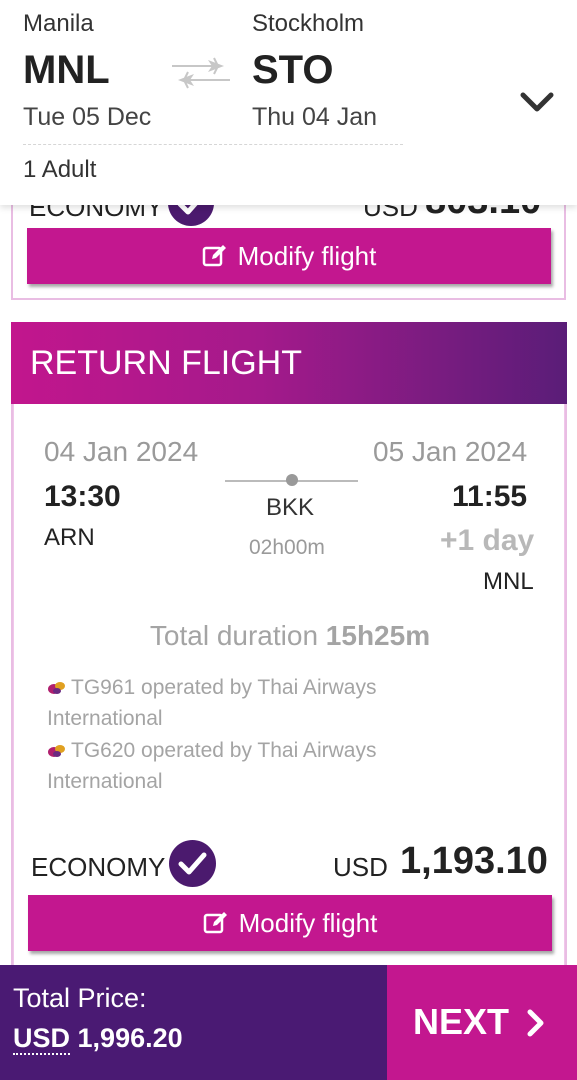  Describe the element at coordinates (87, 117) in the screenshot. I see `depart-date: Tue 05 Dec` at that location.